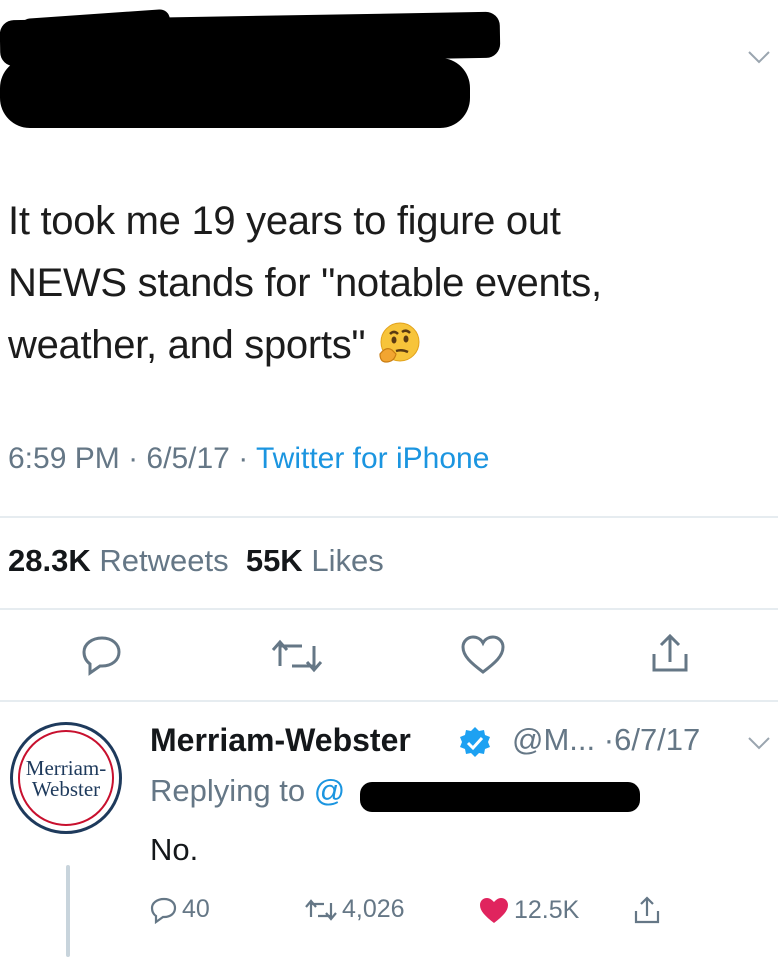 This screenshot has width=778, height=979. Describe the element at coordinates (305, 283) in the screenshot. I see `tweet-text-line: NEWS stands for "notable events,` at that location.